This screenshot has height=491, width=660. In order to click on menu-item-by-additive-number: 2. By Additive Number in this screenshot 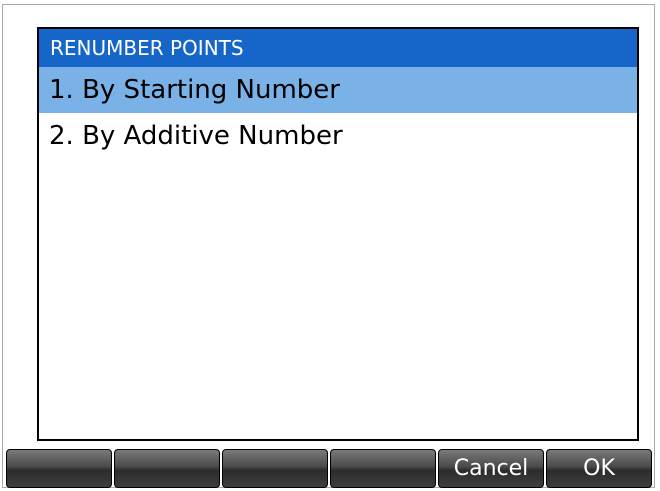, I will do `click(338, 136)`.